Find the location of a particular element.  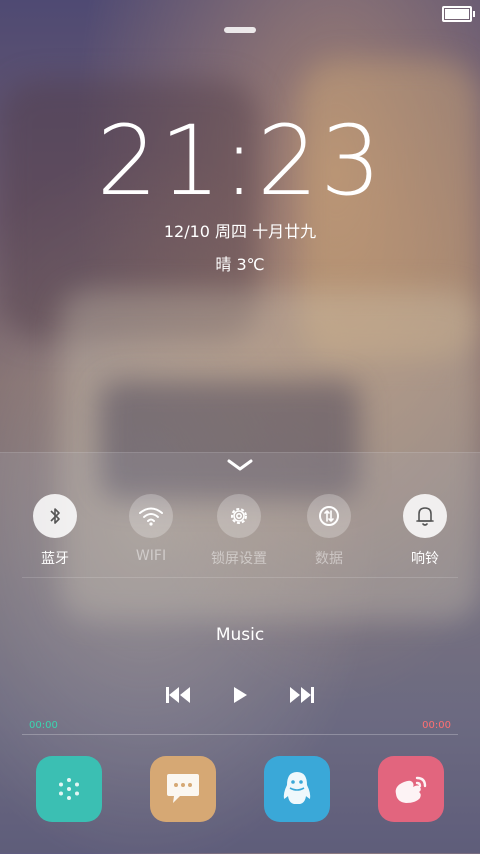

date-text: 12/10 周四 十月廿九 is located at coordinates (240, 231).